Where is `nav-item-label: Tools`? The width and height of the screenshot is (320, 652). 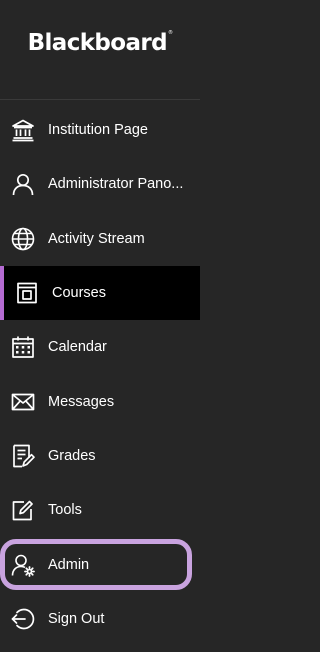 nav-item-label: Tools is located at coordinates (65, 510).